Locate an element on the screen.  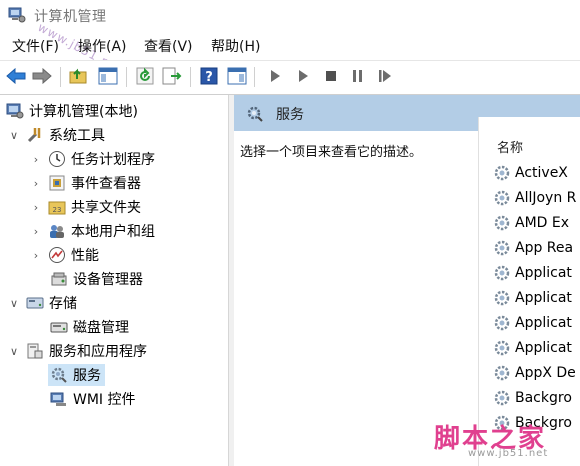
clock-icon is located at coordinates (57, 159).